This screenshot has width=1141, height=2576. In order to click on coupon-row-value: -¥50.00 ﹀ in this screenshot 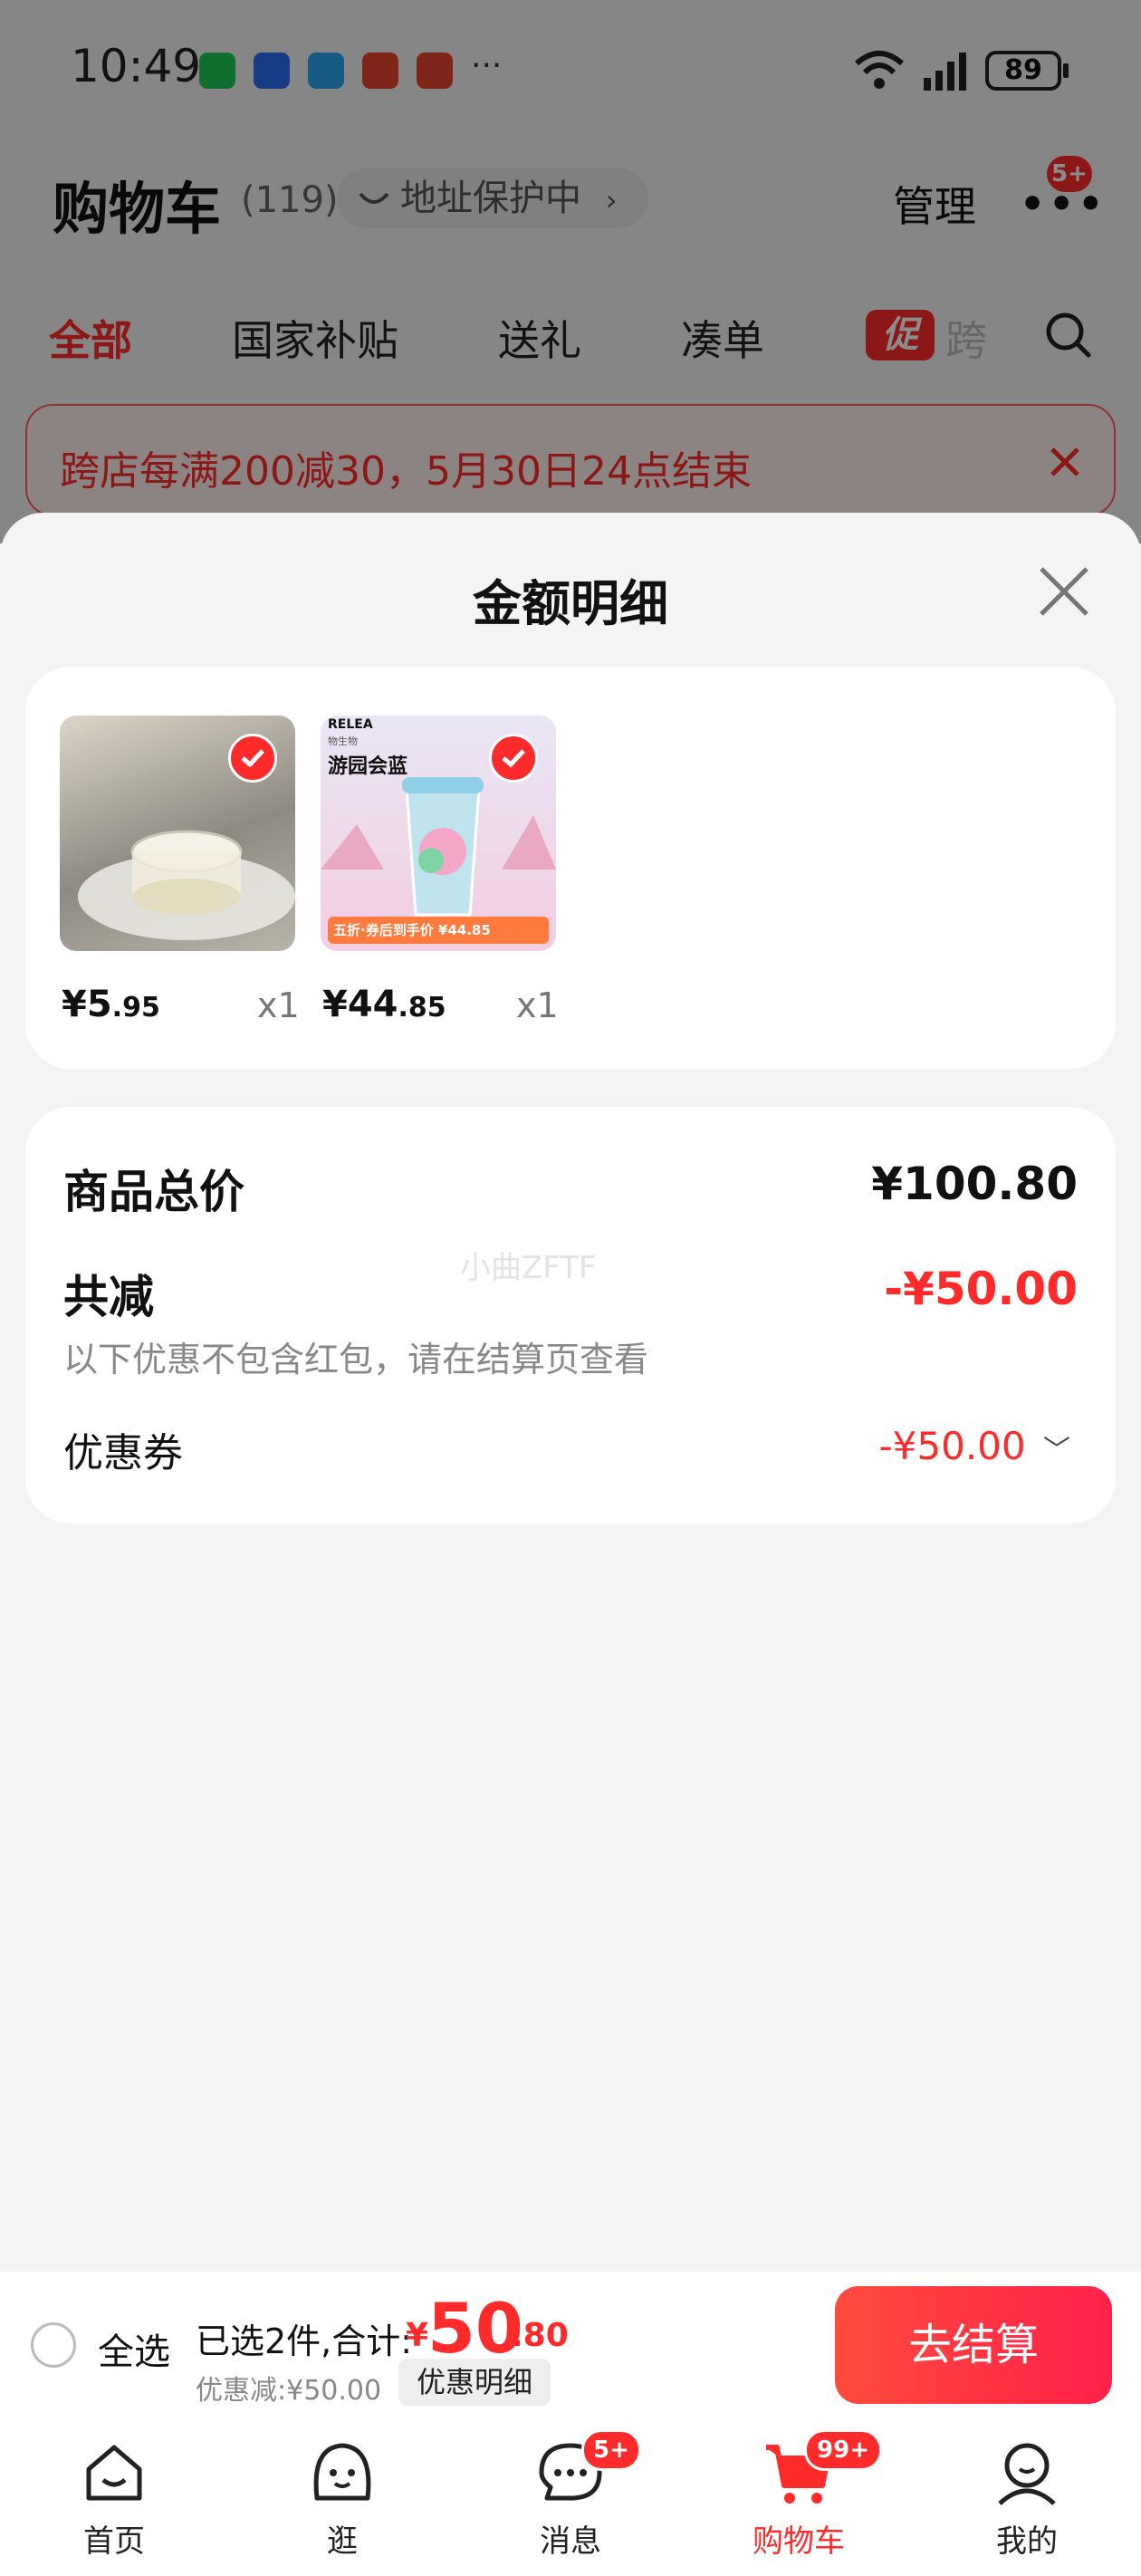, I will do `click(974, 1446)`.